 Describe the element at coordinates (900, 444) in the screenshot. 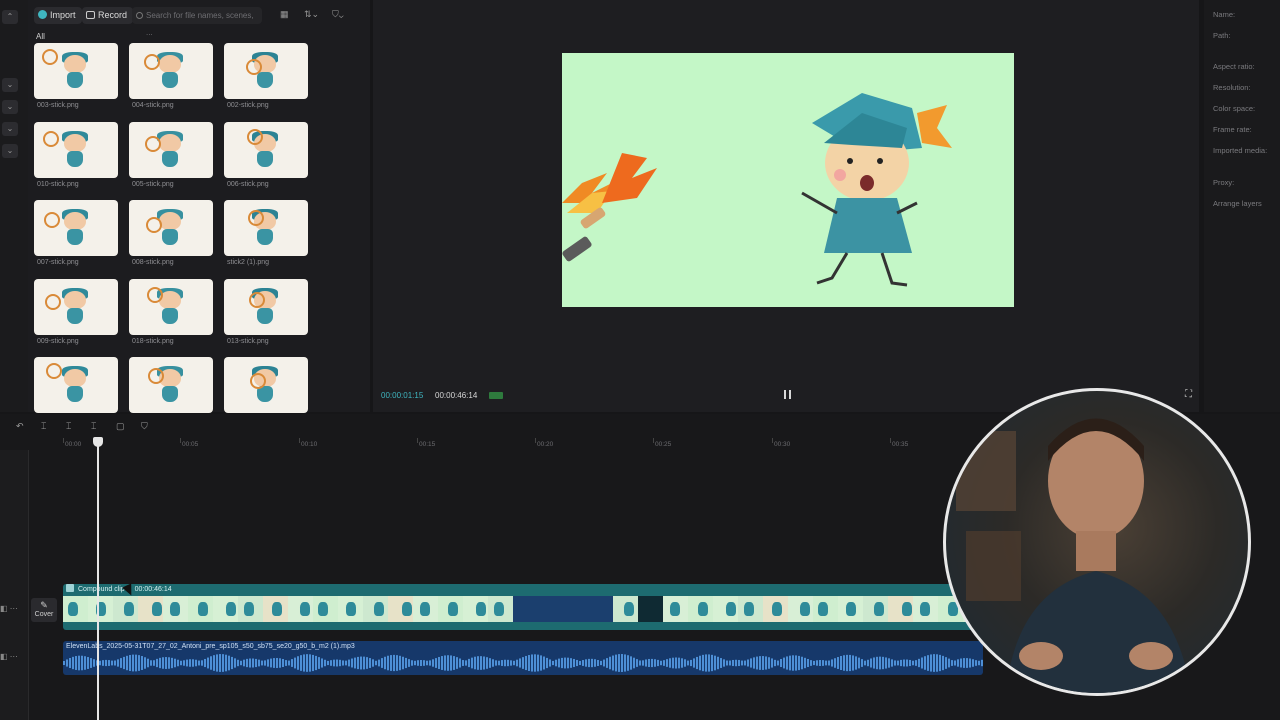

I see `ruler-label: 00:35` at that location.